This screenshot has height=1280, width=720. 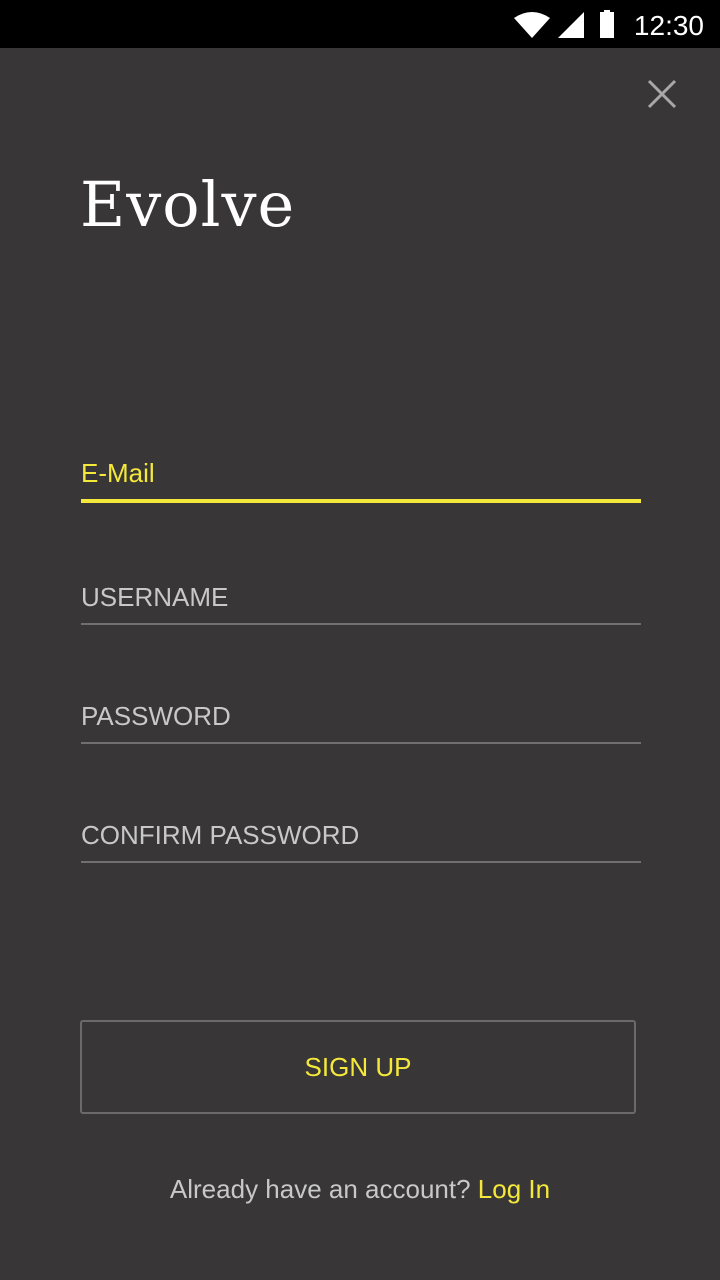 What do you see at coordinates (514, 1189) in the screenshot?
I see `login-link: Log In` at bounding box center [514, 1189].